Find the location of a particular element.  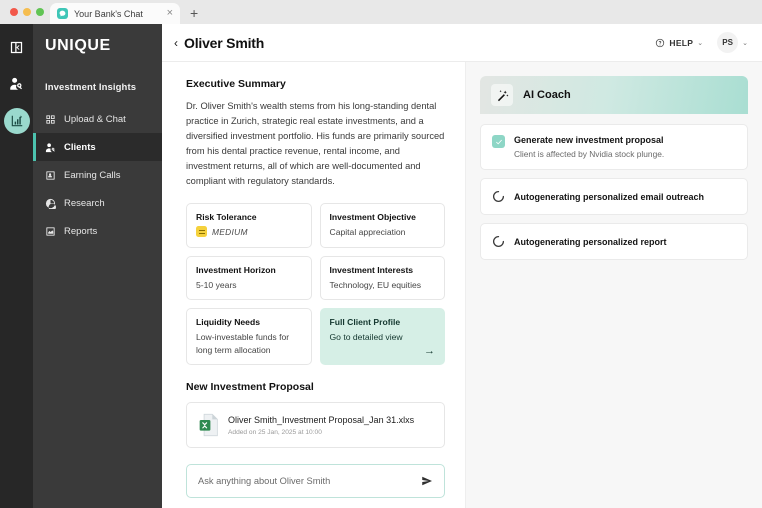

sidebar-item-clients: Clients is located at coordinates (97, 147).